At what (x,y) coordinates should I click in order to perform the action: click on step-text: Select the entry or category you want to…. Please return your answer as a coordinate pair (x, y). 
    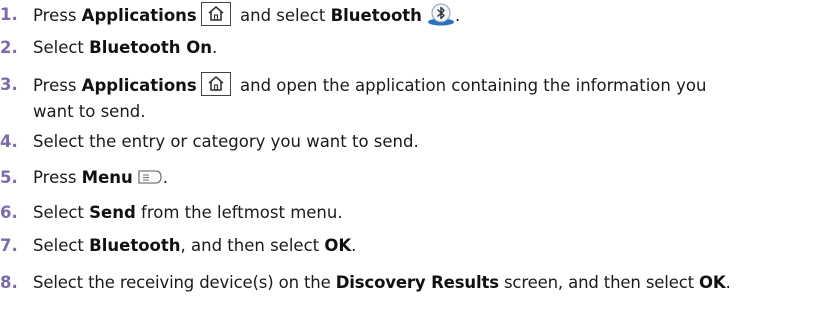
    Looking at the image, I should click on (226, 141).